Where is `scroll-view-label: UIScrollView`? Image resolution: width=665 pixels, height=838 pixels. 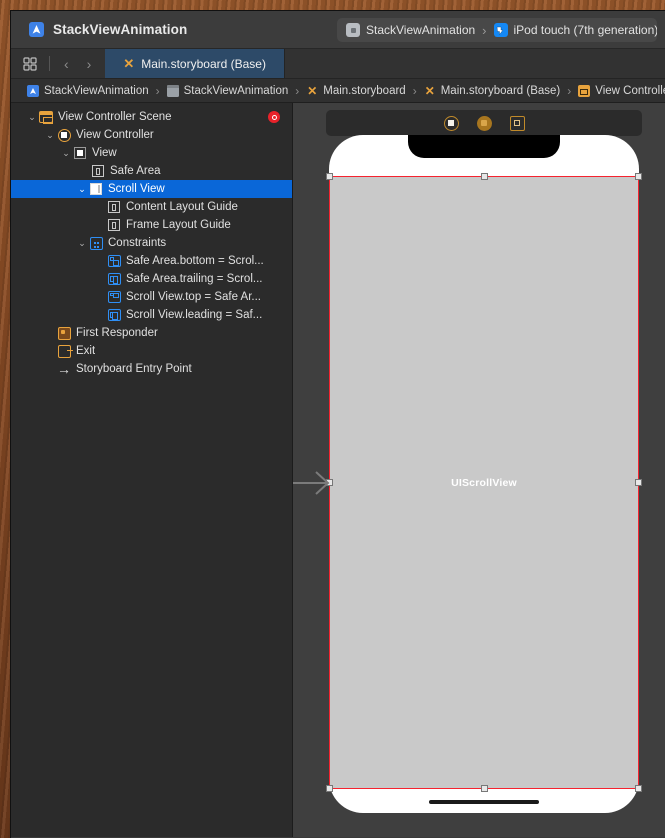 scroll-view-label: UIScrollView is located at coordinates (484, 482).